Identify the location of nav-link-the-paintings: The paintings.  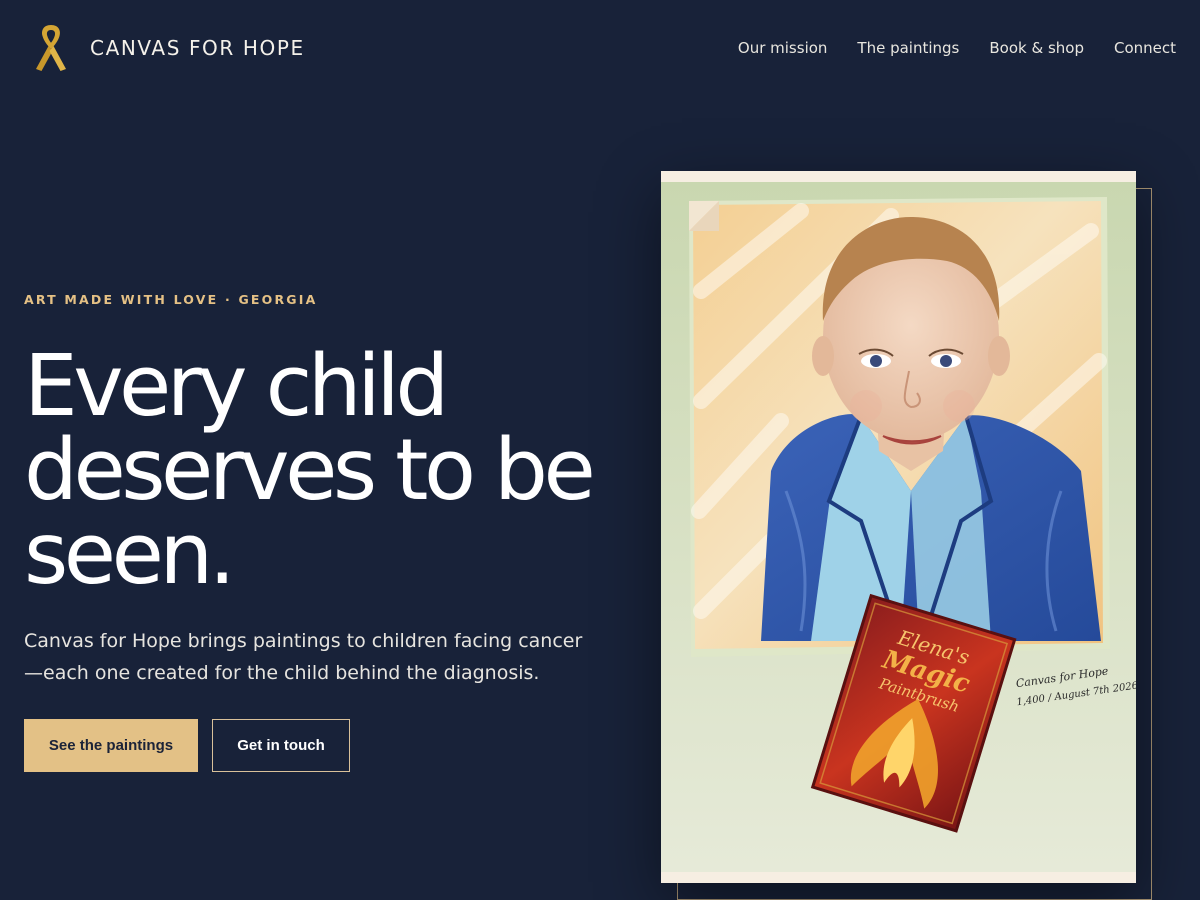
(908, 48).